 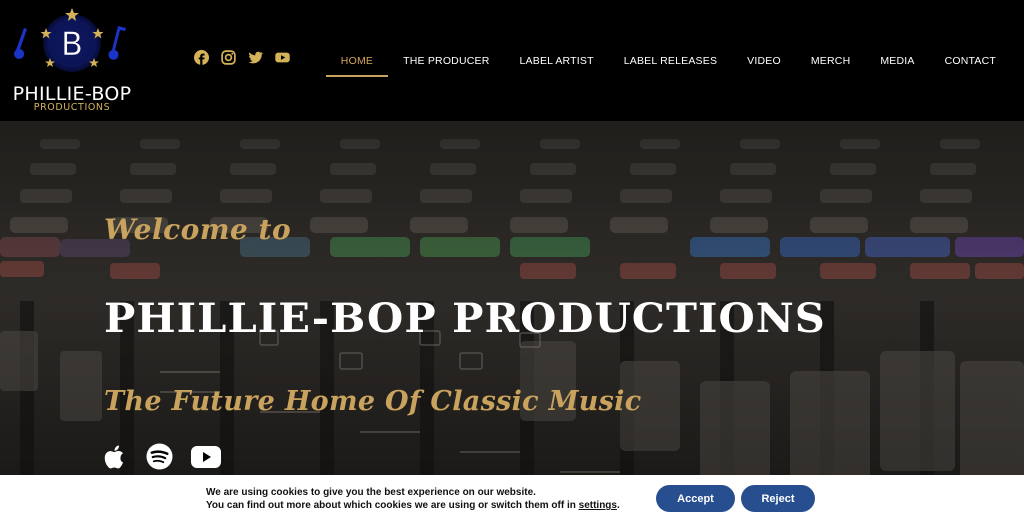 I want to click on hero-welcome-text: Welcome to, so click(x=198, y=229).